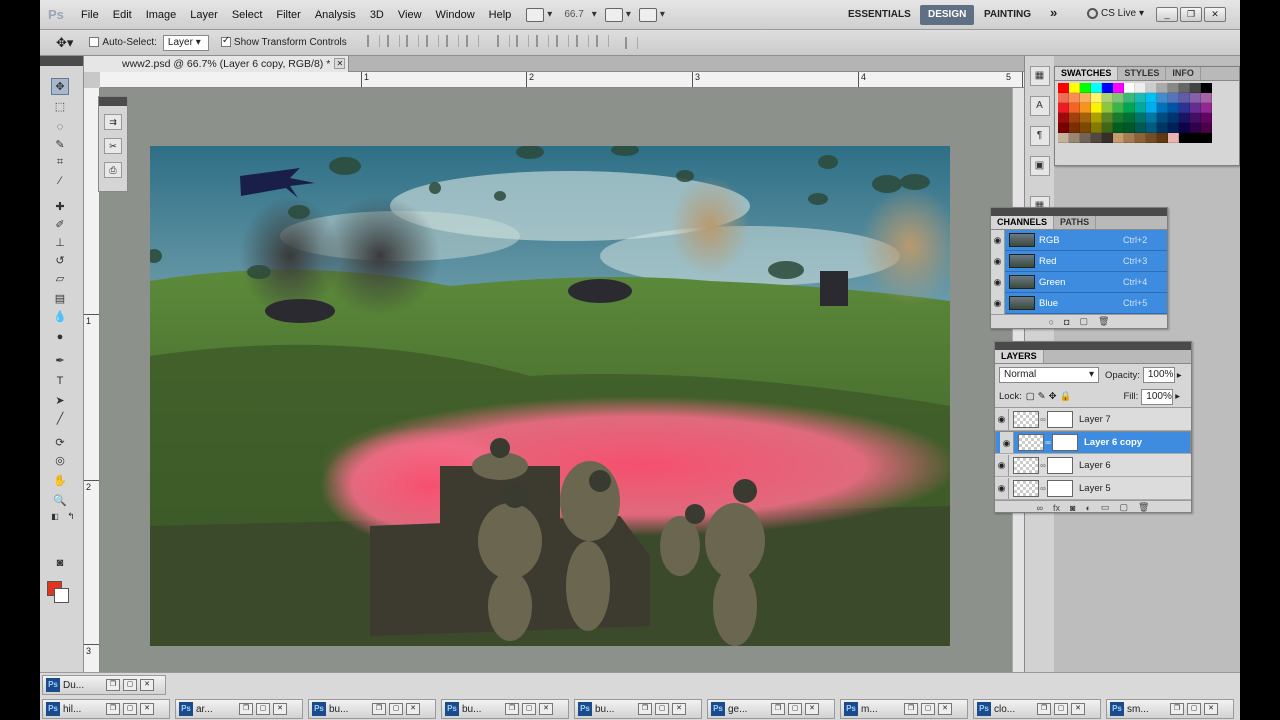 The width and height of the screenshot is (1280, 720). What do you see at coordinates (60, 380) in the screenshot?
I see `type-tool-icon: T` at bounding box center [60, 380].